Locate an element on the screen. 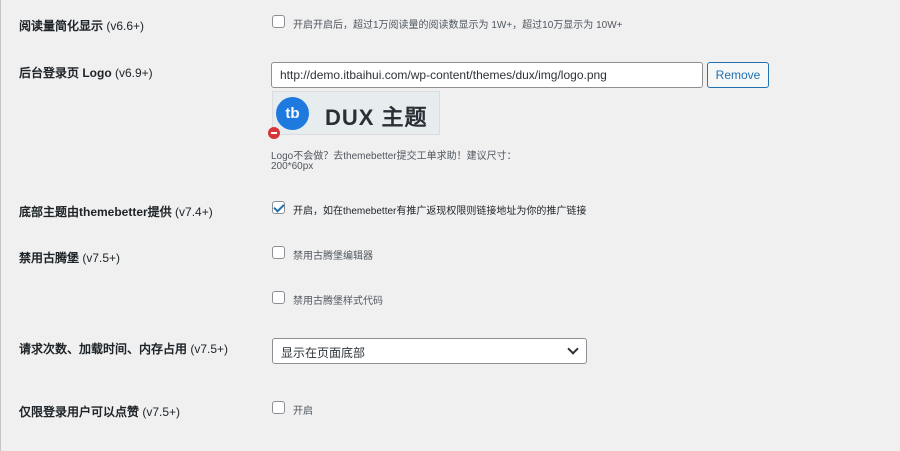 Image resolution: width=900 pixels, height=451 pixels. readcount-checkbox is located at coordinates (278, 21).